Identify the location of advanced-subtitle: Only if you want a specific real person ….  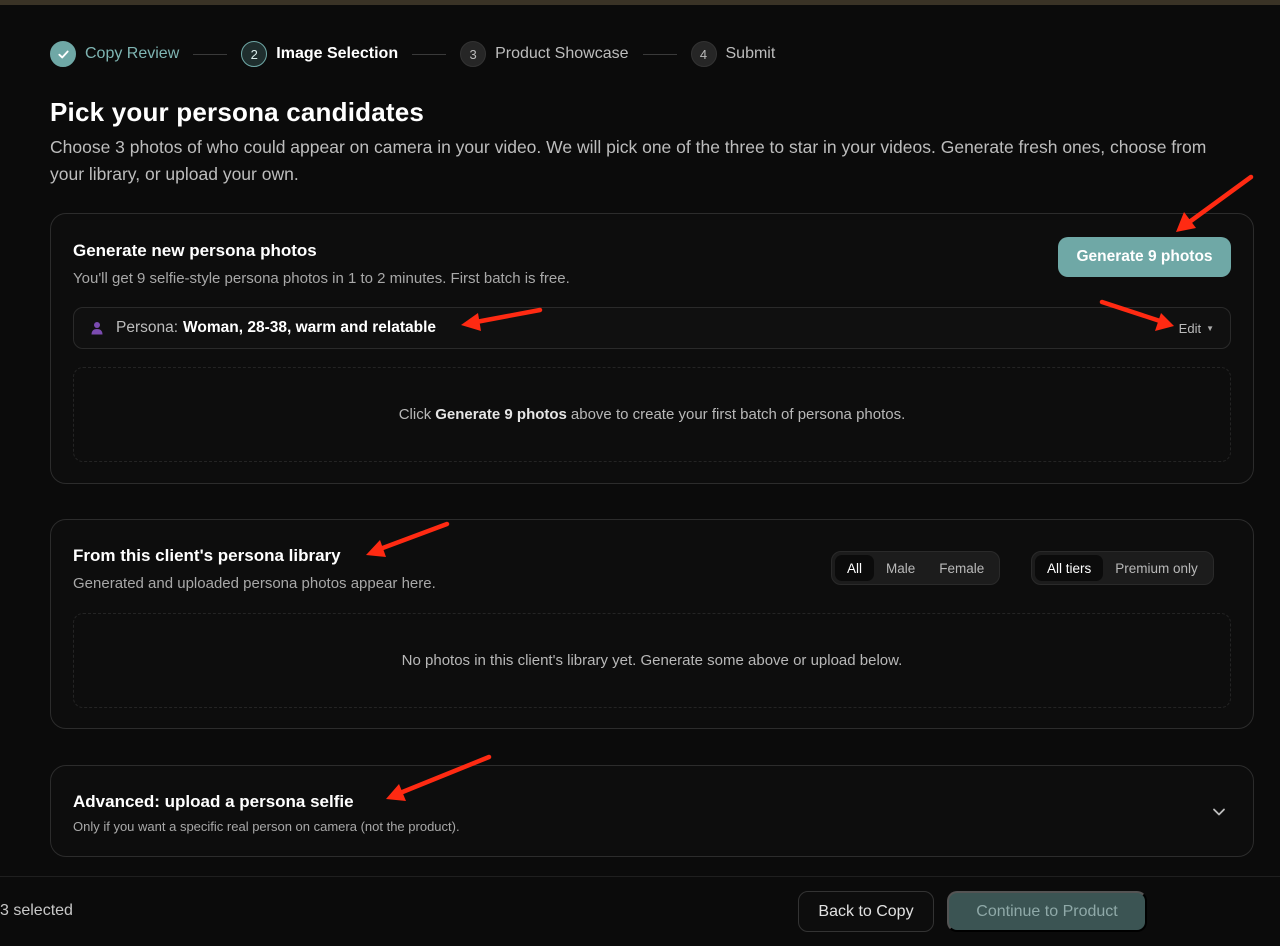
(266, 826).